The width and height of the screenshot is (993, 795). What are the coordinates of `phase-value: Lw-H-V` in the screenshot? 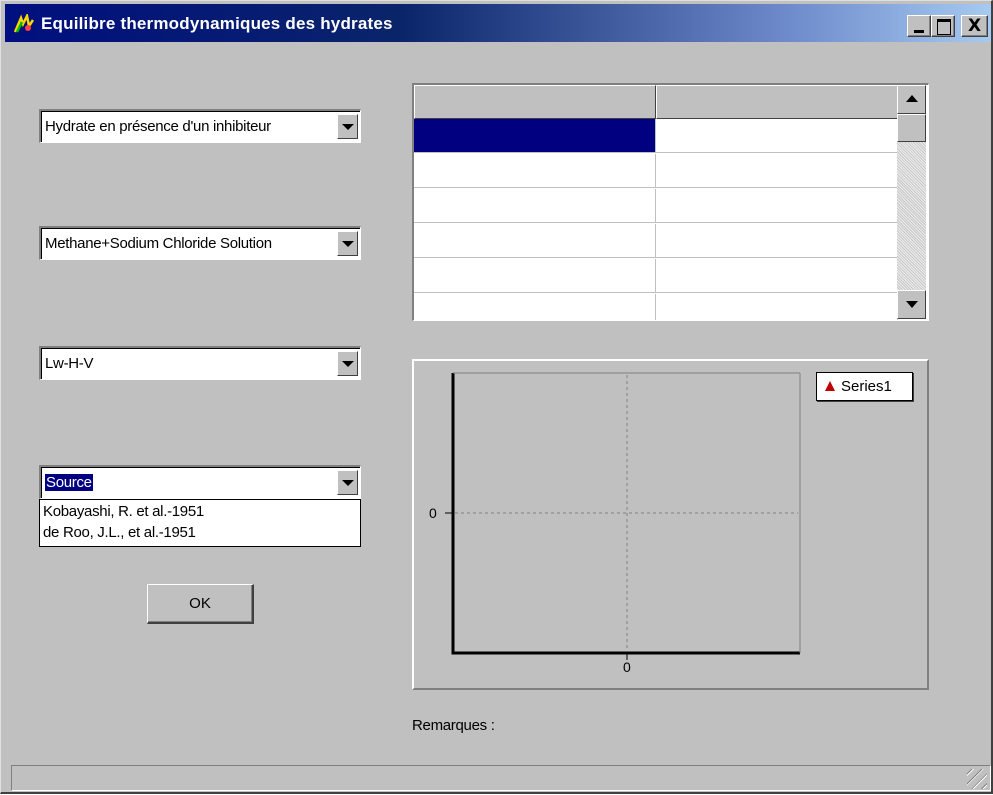 It's located at (69, 363).